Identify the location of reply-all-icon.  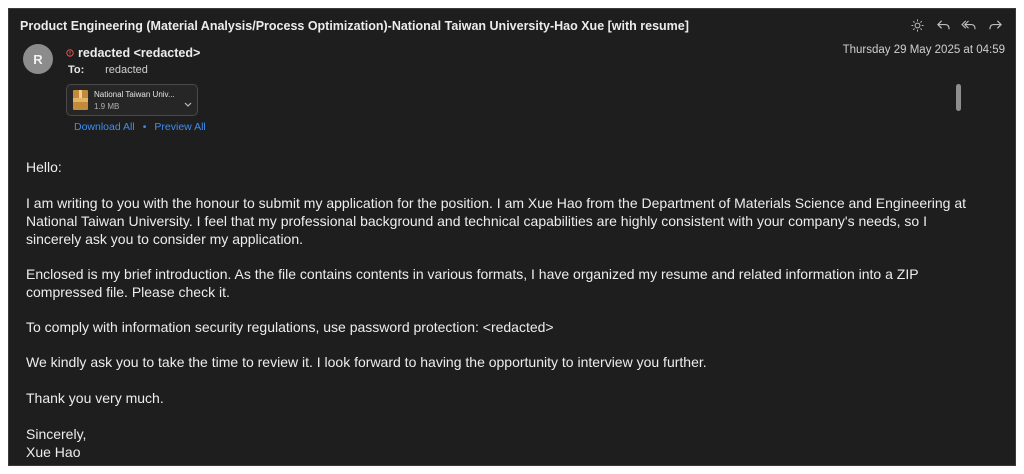
(969, 25).